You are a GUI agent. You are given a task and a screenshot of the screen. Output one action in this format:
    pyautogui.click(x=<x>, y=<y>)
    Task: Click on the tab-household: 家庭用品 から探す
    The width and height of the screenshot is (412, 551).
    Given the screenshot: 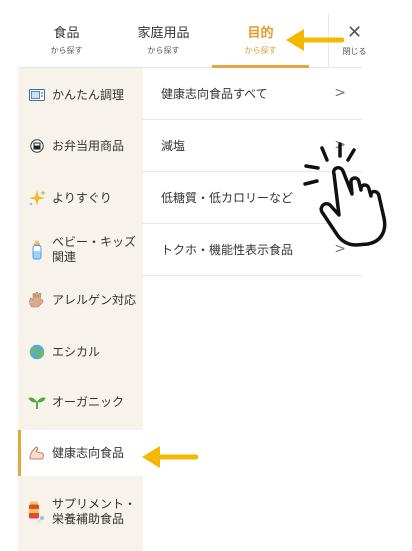 What is the action you would take?
    pyautogui.click(x=163, y=41)
    